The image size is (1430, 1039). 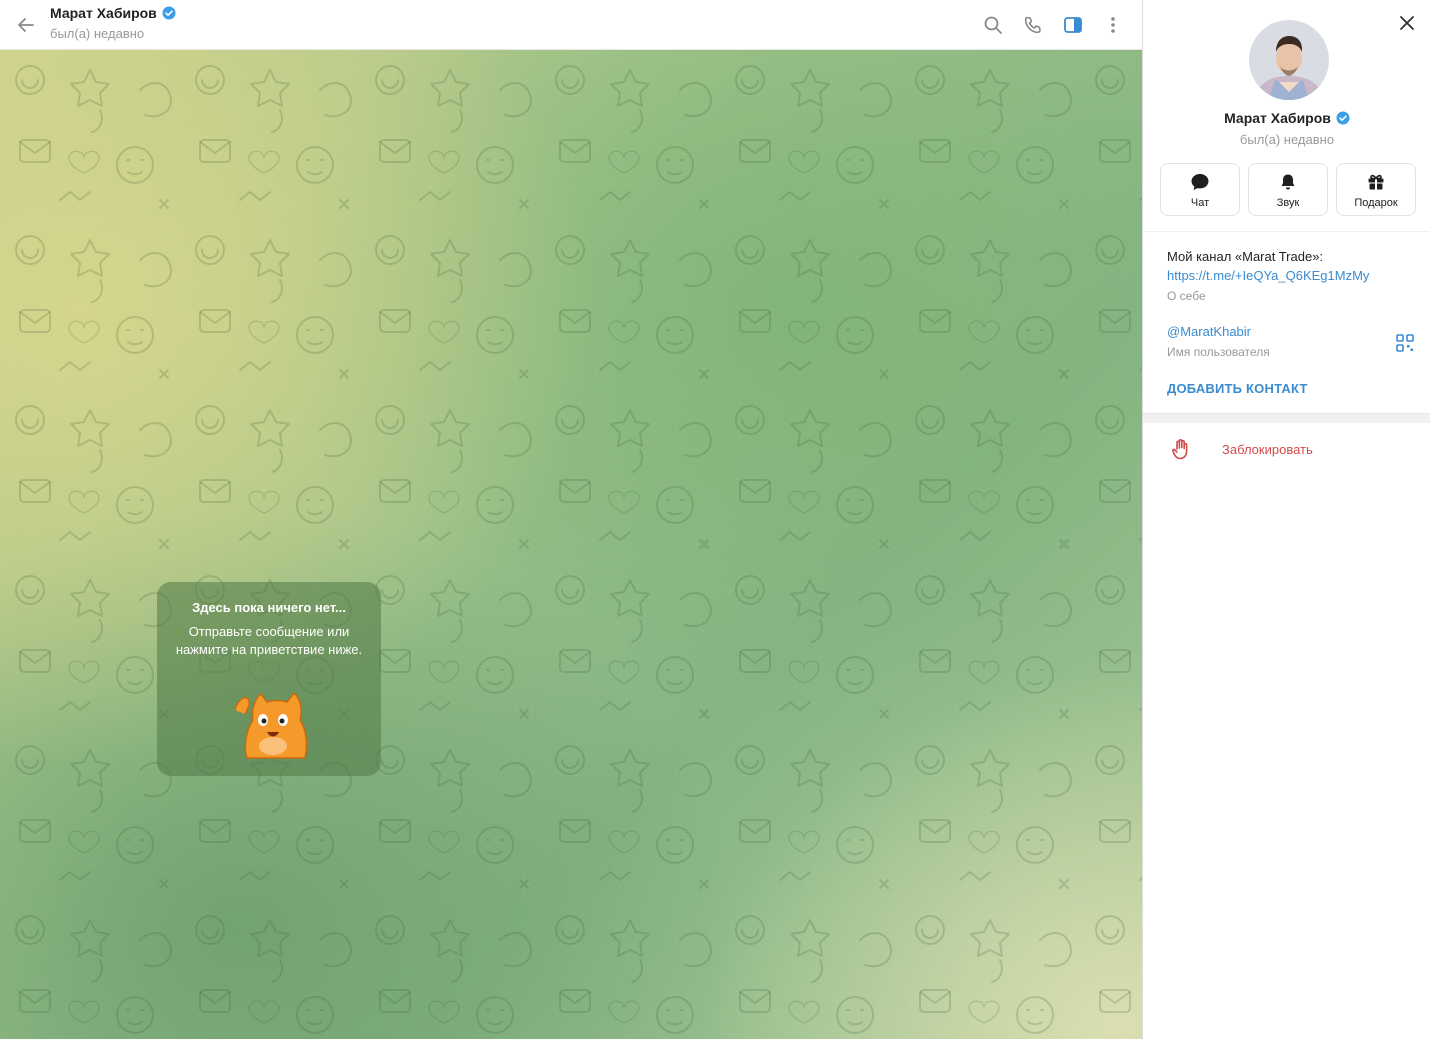 I want to click on bio-text: Мой канал «Marat Trade»:, so click(x=1245, y=256).